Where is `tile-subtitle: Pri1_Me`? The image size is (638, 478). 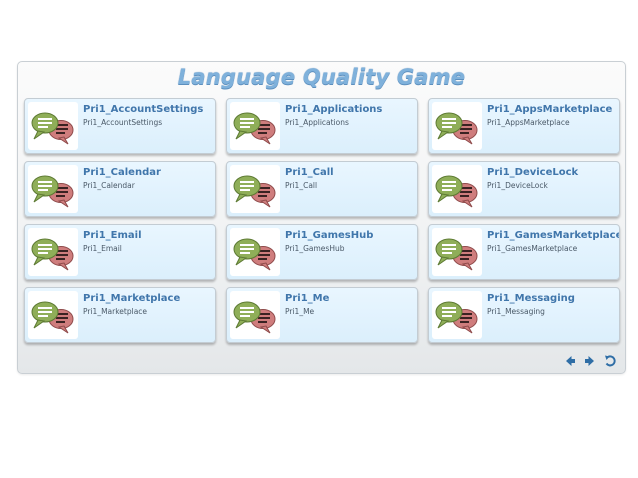 tile-subtitle: Pri1_Me is located at coordinates (300, 311).